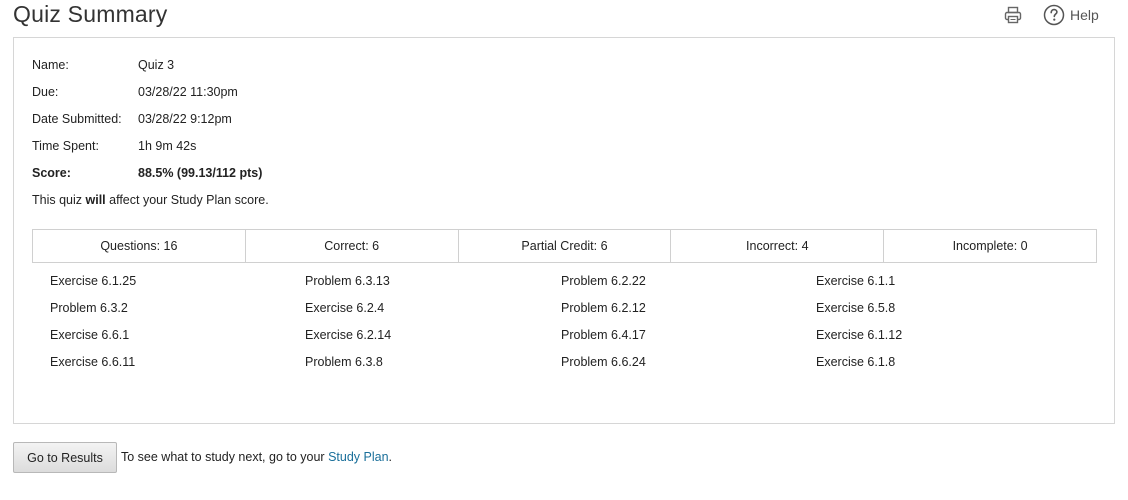 This screenshot has width=1128, height=500. Describe the element at coordinates (167, 146) in the screenshot. I see `time-spent-value: 1h 9m 42s` at that location.